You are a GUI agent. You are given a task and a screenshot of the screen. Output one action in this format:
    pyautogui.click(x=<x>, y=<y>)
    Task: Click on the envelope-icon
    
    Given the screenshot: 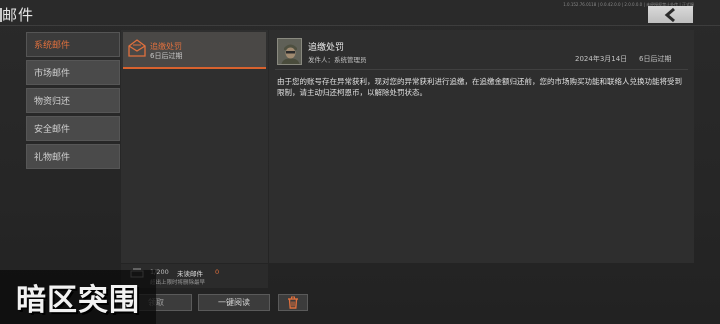 What is the action you would take?
    pyautogui.click(x=137, y=48)
    